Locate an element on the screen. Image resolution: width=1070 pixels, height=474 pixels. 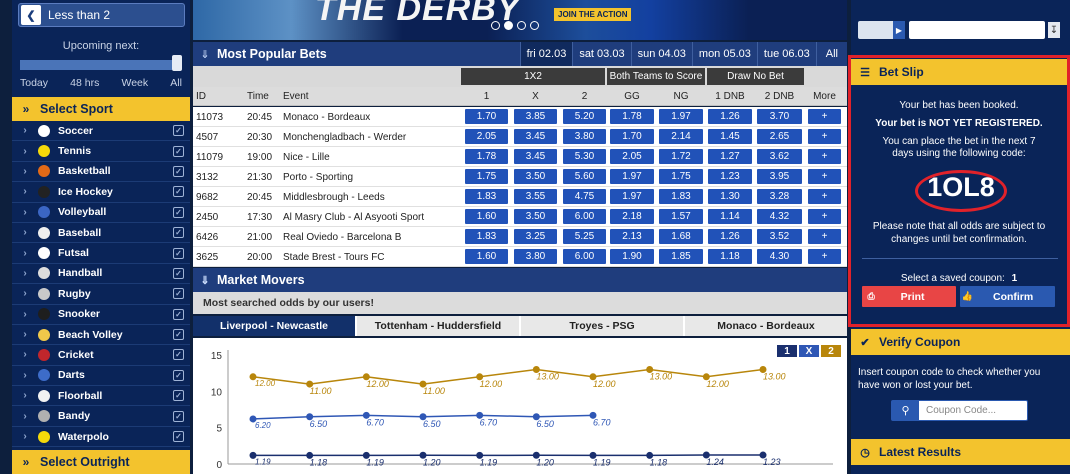
select-sport-header: » Select Sport is located at coordinates (101, 109).